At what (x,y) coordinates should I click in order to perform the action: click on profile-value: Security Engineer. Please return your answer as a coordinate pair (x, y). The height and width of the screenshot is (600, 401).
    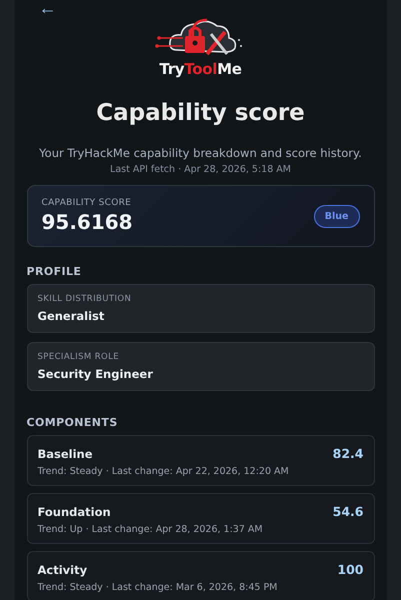
    Looking at the image, I should click on (96, 374).